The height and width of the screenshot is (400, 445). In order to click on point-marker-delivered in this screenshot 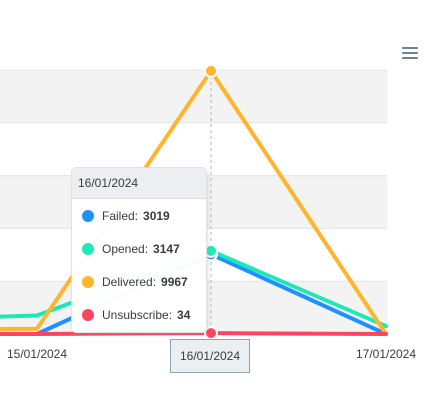, I will do `click(211, 70)`.